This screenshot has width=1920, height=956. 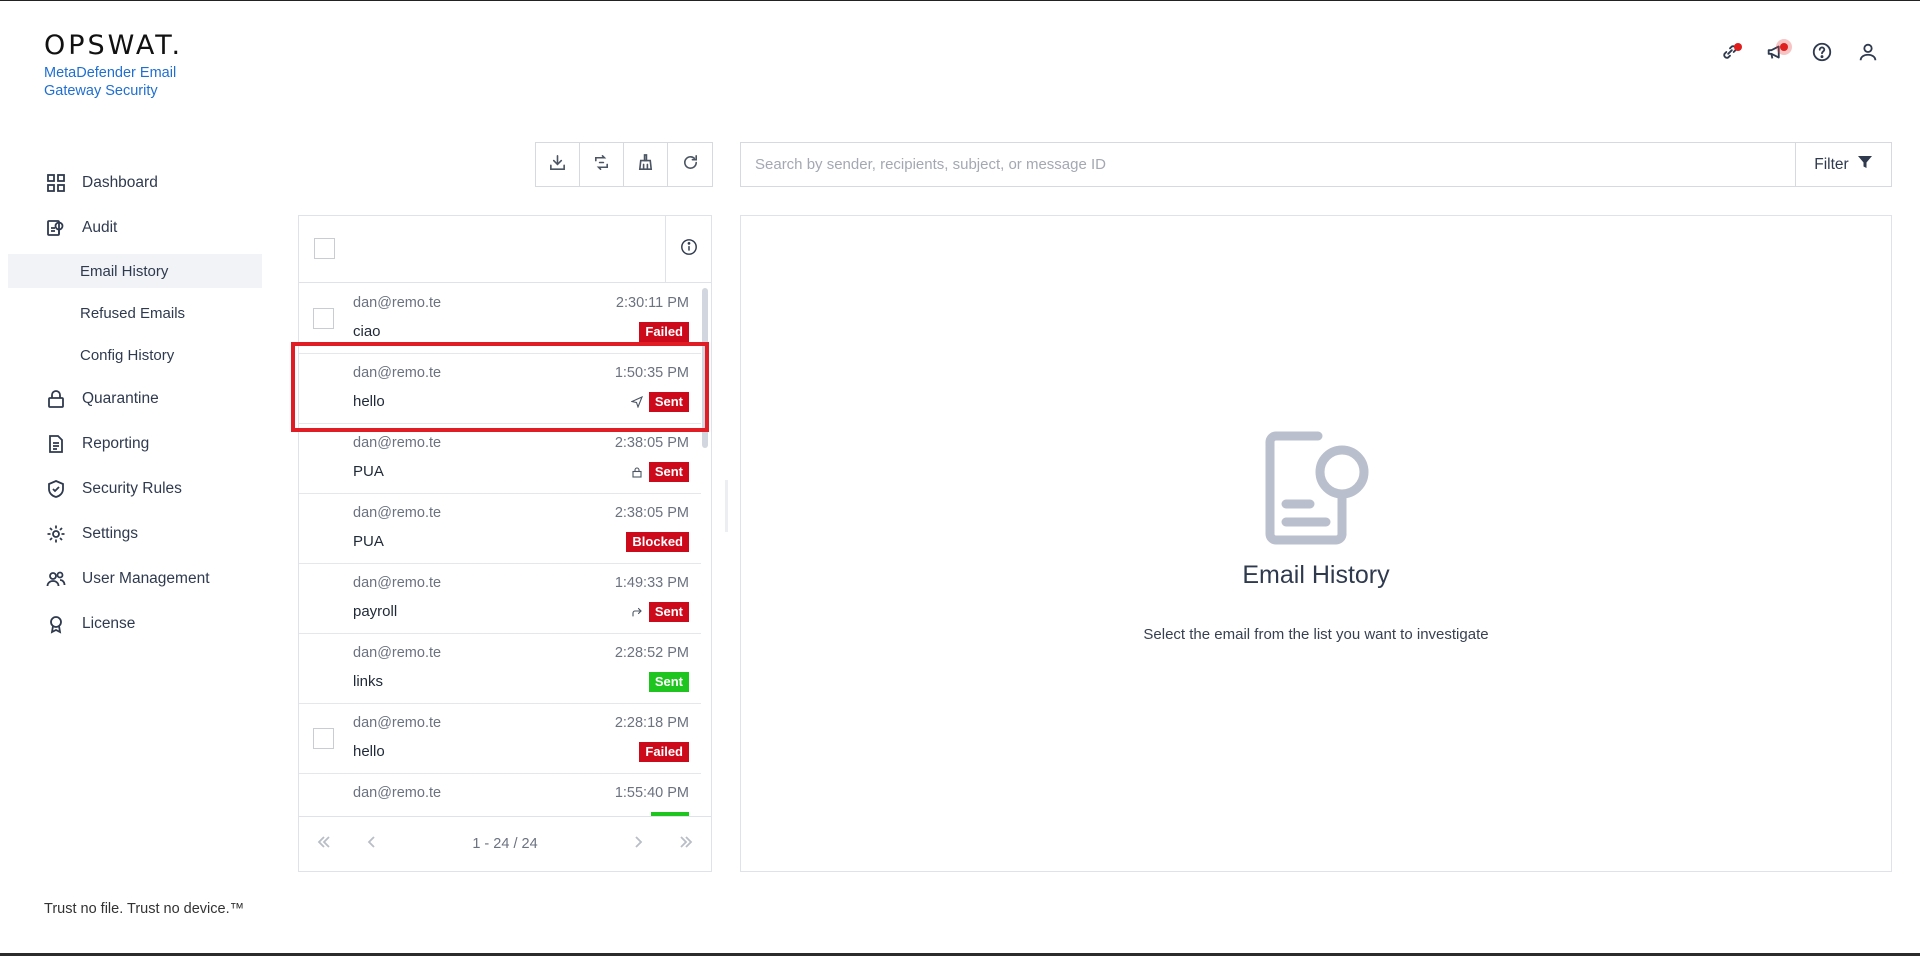 I want to click on clean-button, so click(x=646, y=164).